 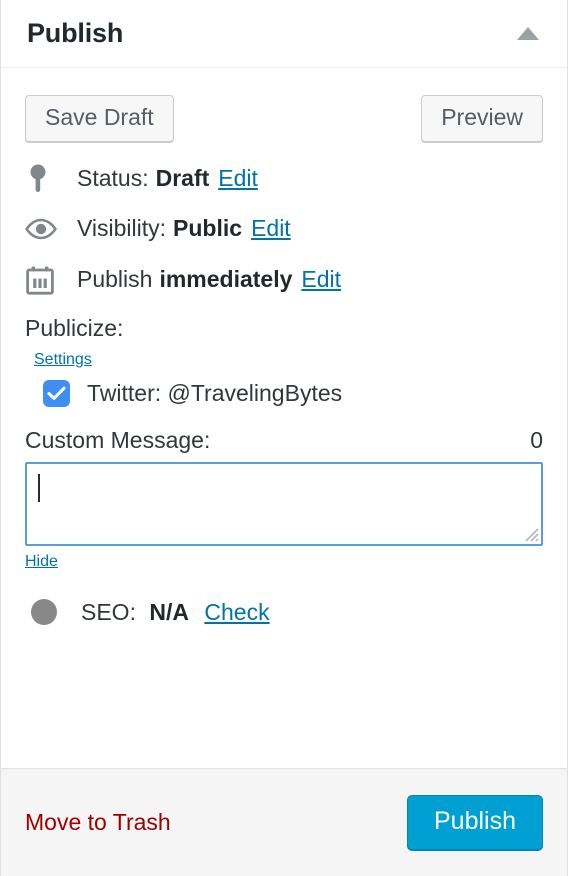 I want to click on visibility-edit-link: Edit, so click(x=271, y=229).